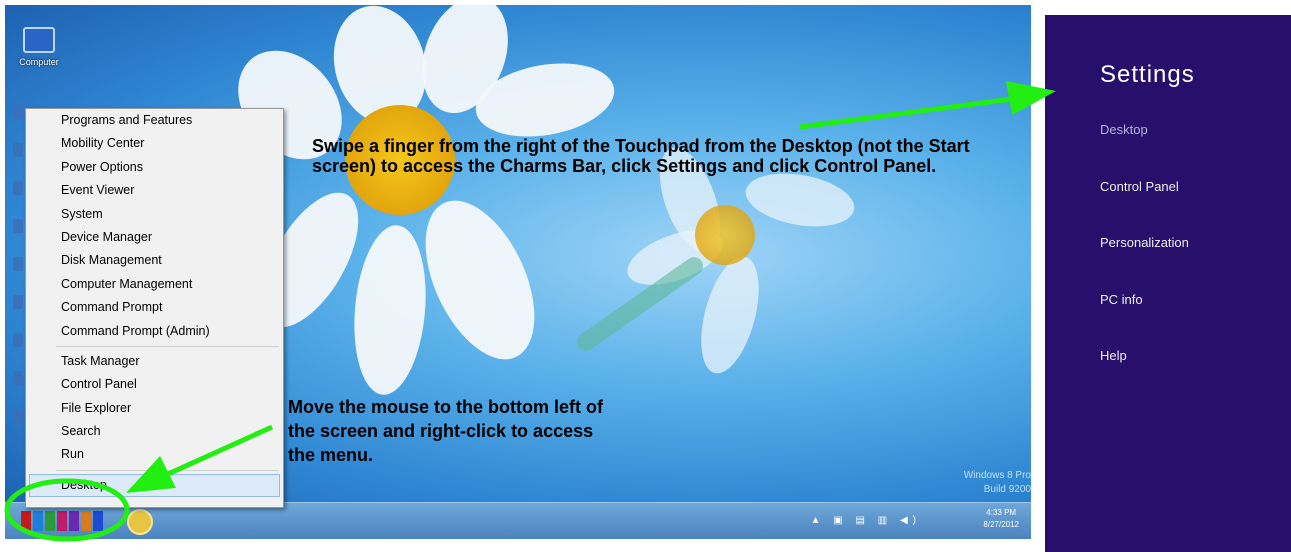 This screenshot has height=552, width=1291. What do you see at coordinates (220, 450) in the screenshot?
I see `arrow-to-start-shaft` at bounding box center [220, 450].